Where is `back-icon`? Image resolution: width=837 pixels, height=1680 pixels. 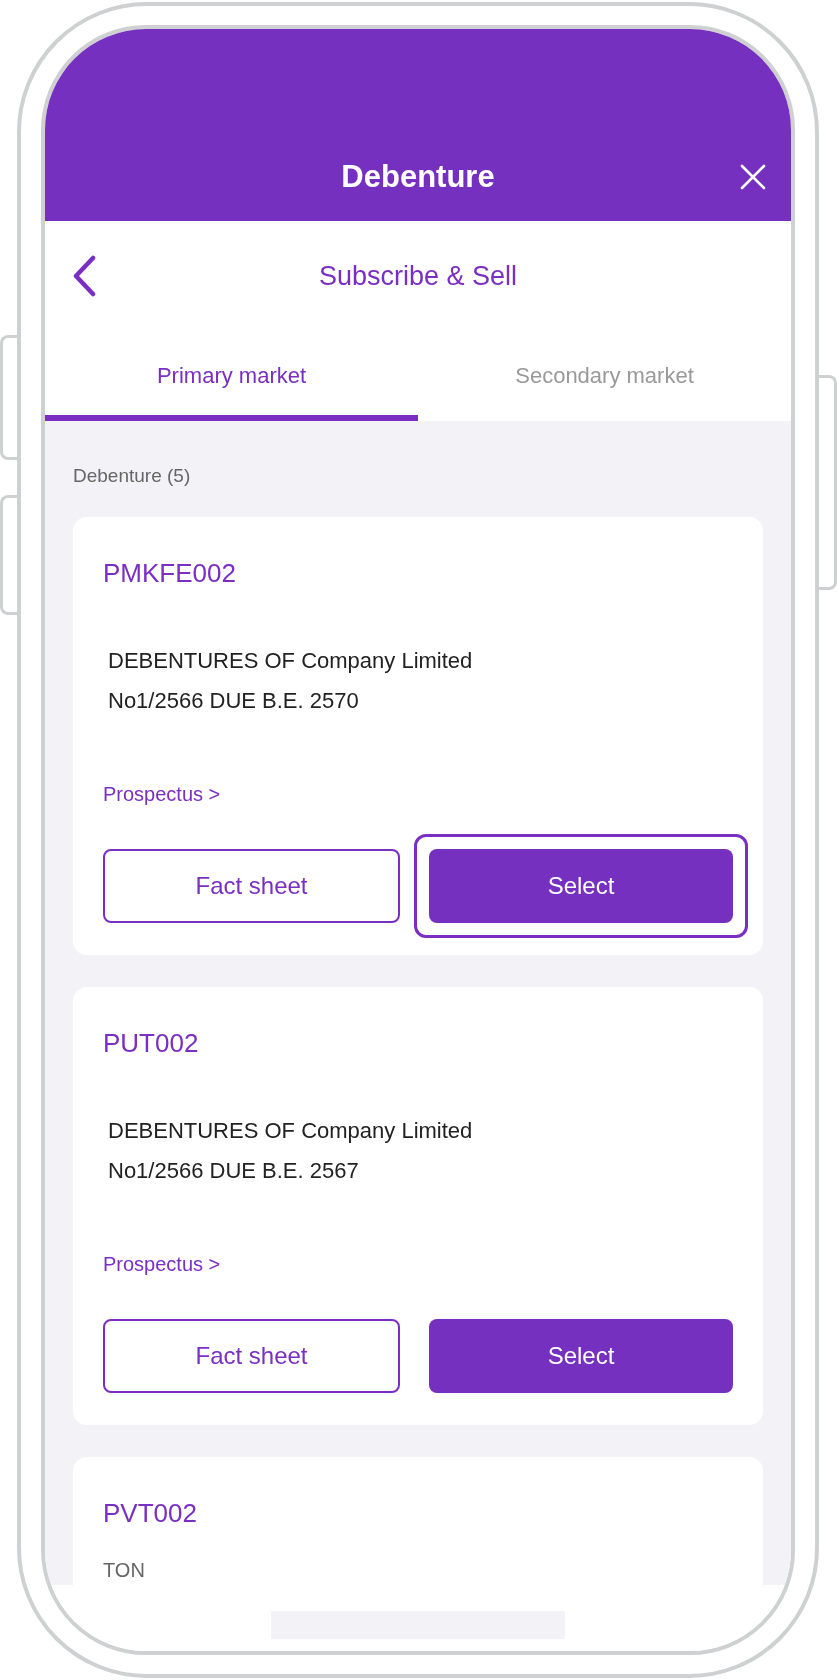
back-icon is located at coordinates (84, 276).